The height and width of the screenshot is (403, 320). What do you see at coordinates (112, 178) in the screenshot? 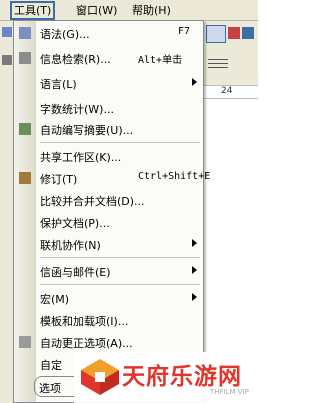
I see `menu-item-track-changes: 修订(T) Ctrl+Shift+E` at bounding box center [112, 178].